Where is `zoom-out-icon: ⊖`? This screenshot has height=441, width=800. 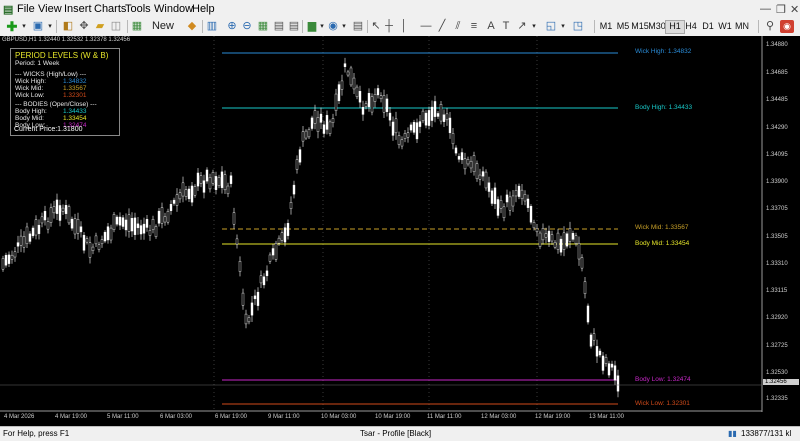
zoom-out-icon: ⊖ is located at coordinates (247, 26).